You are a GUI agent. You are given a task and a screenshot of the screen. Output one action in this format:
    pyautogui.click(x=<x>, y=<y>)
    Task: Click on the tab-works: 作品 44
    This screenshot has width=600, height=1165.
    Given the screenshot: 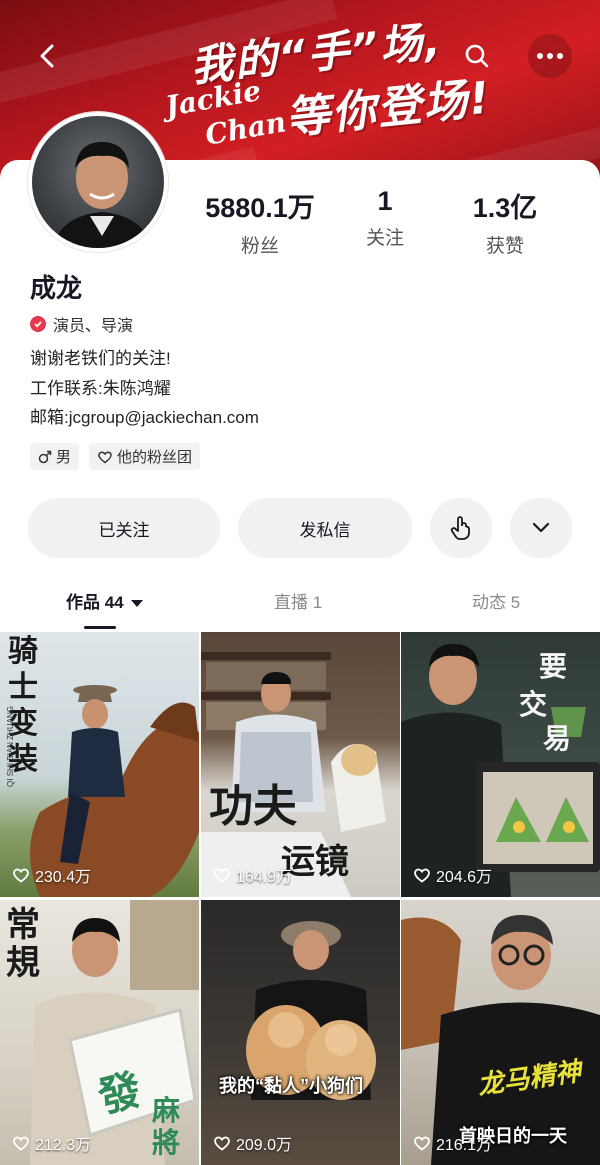 What is the action you would take?
    pyautogui.click(x=105, y=600)
    